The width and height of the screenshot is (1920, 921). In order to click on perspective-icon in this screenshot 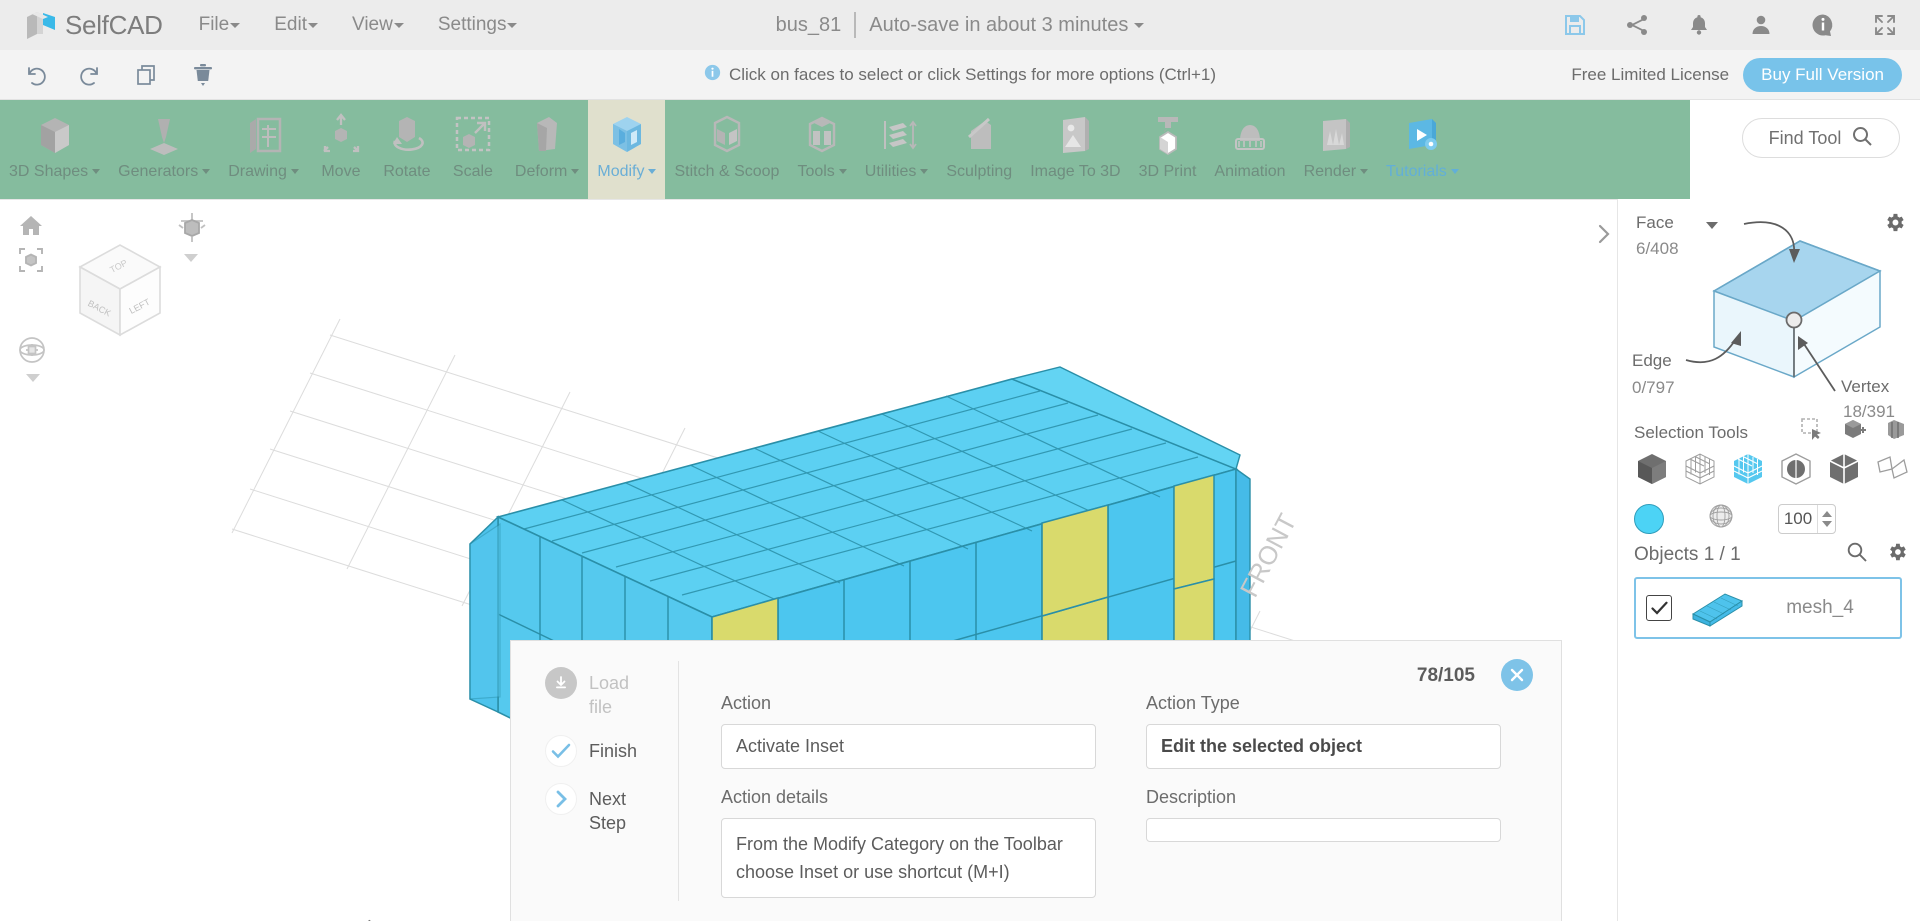, I will do `click(192, 230)`.